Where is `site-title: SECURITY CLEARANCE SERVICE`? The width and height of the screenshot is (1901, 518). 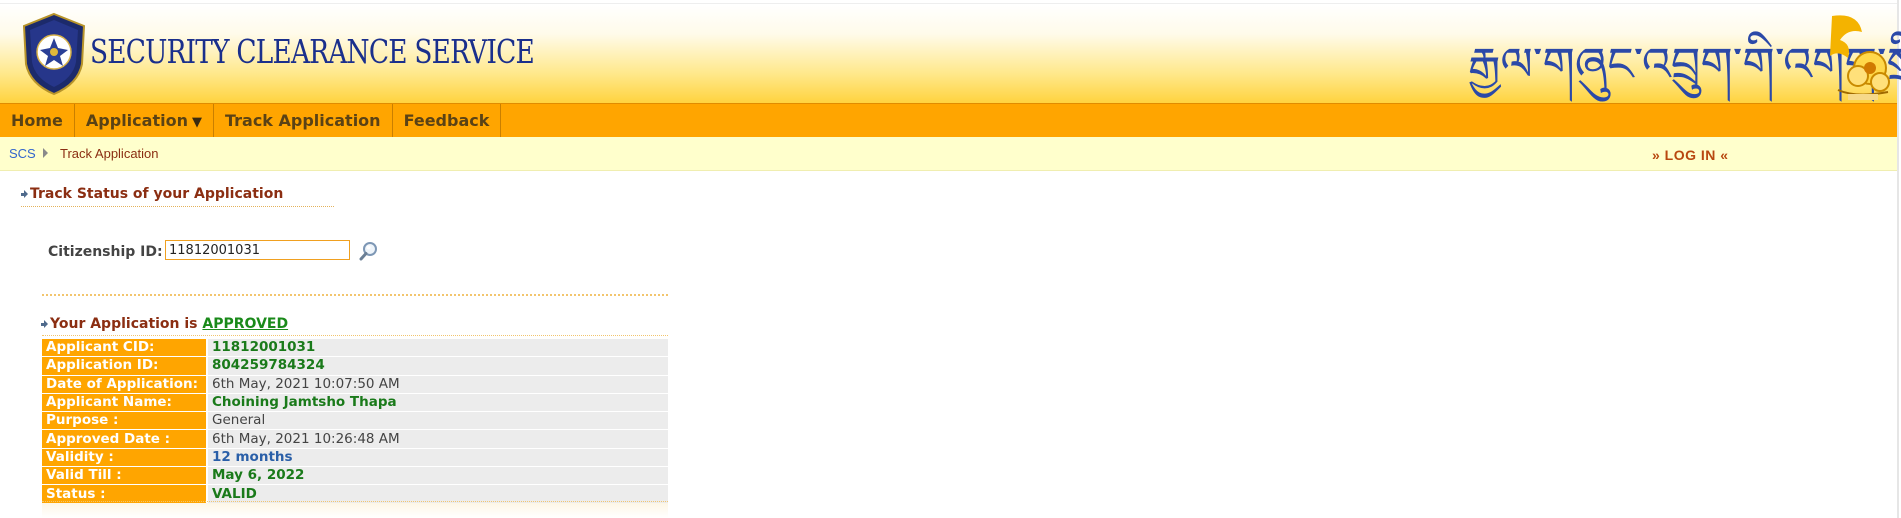
site-title: SECURITY CLEARANCE SERVICE is located at coordinates (312, 51).